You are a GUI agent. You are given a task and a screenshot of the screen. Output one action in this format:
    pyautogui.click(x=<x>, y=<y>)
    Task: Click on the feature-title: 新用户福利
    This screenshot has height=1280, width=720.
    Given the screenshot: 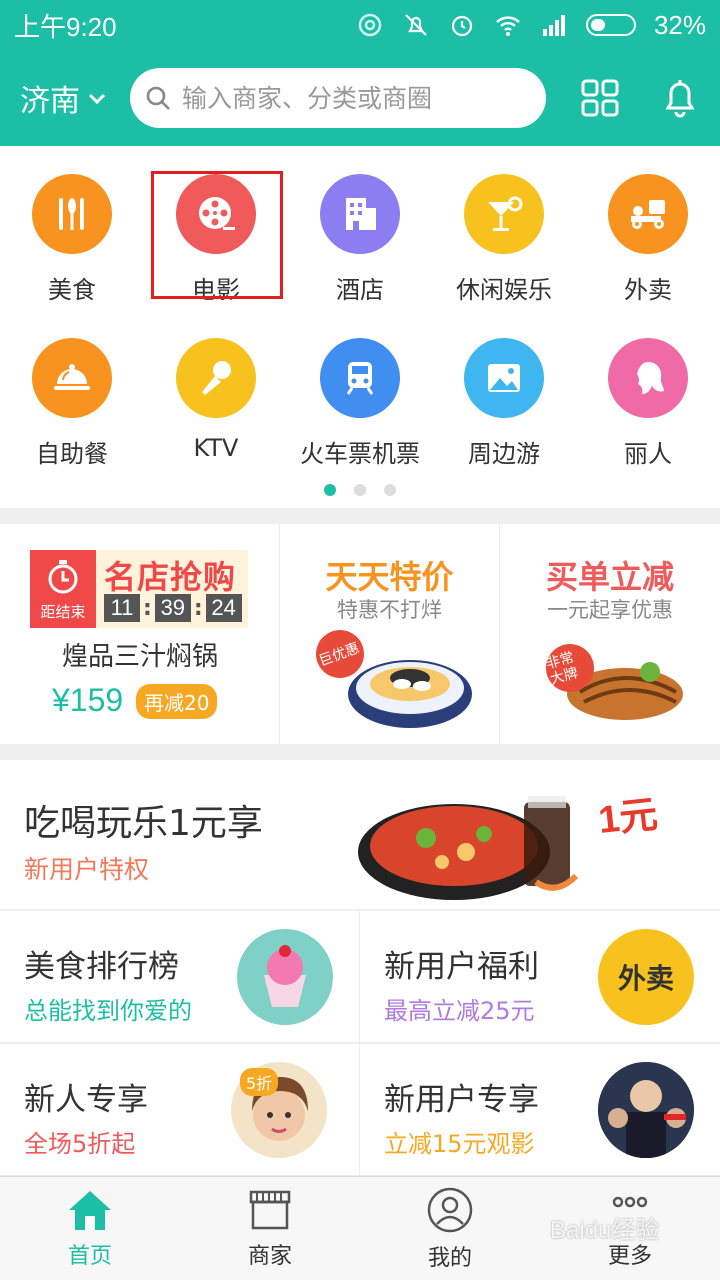 What is the action you would take?
    pyautogui.click(x=461, y=967)
    